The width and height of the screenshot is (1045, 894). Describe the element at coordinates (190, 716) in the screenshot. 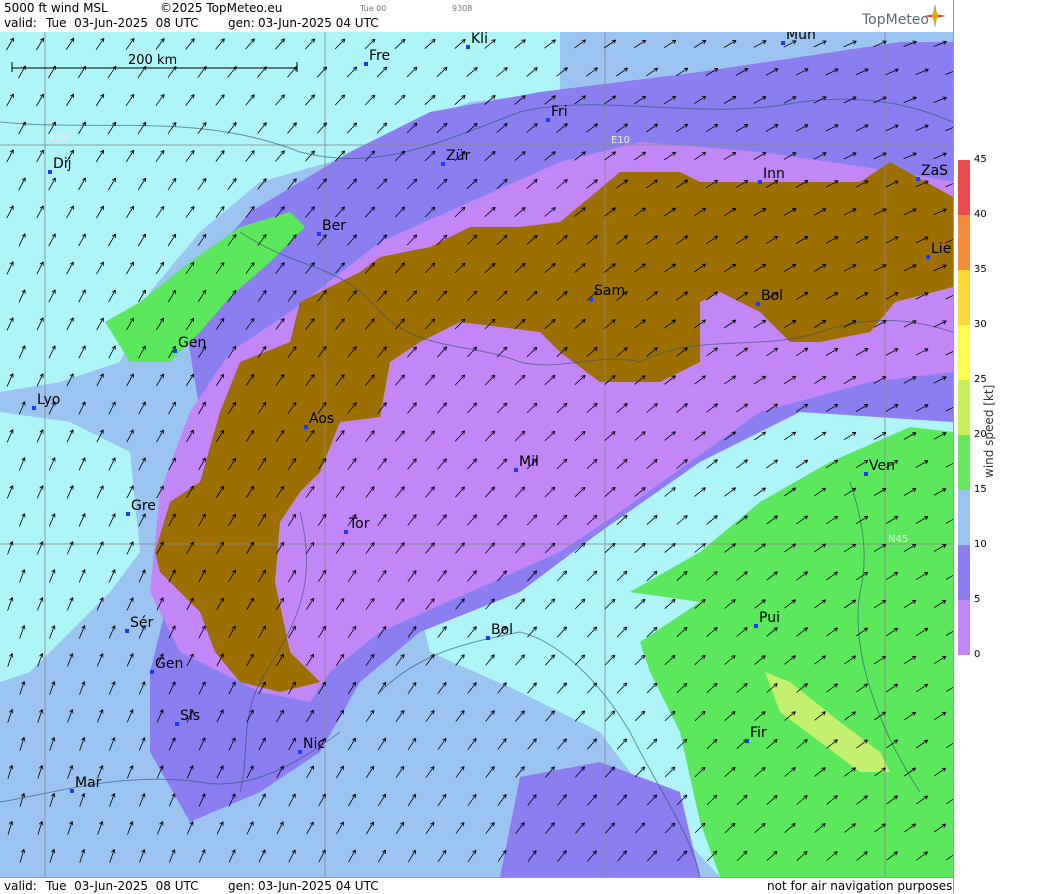

I see `city-label: Sis` at that location.